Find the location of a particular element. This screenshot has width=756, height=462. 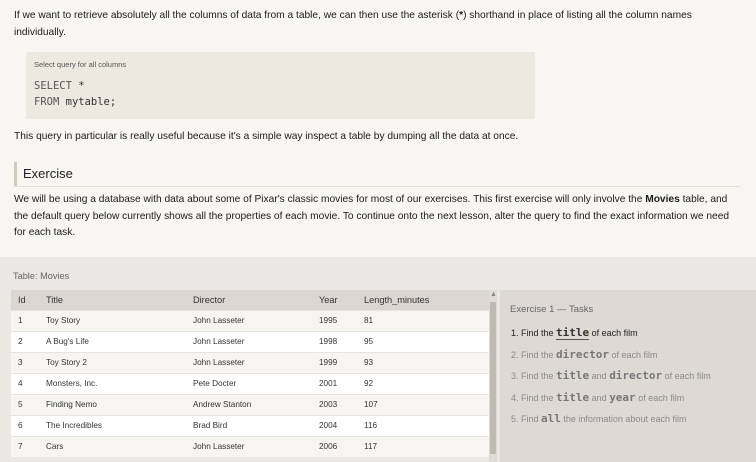

table-cell: 95 is located at coordinates (423, 341).